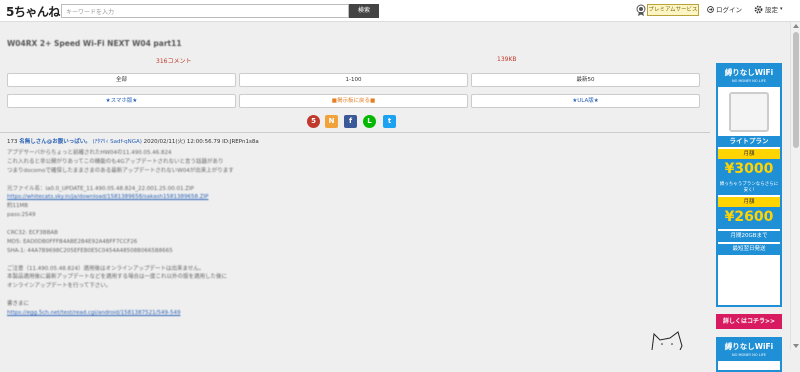  I want to click on post-line: MD5: EAD0DB0FFFB4ABE2B4E92A4BFF7CCF26, so click(72, 241).